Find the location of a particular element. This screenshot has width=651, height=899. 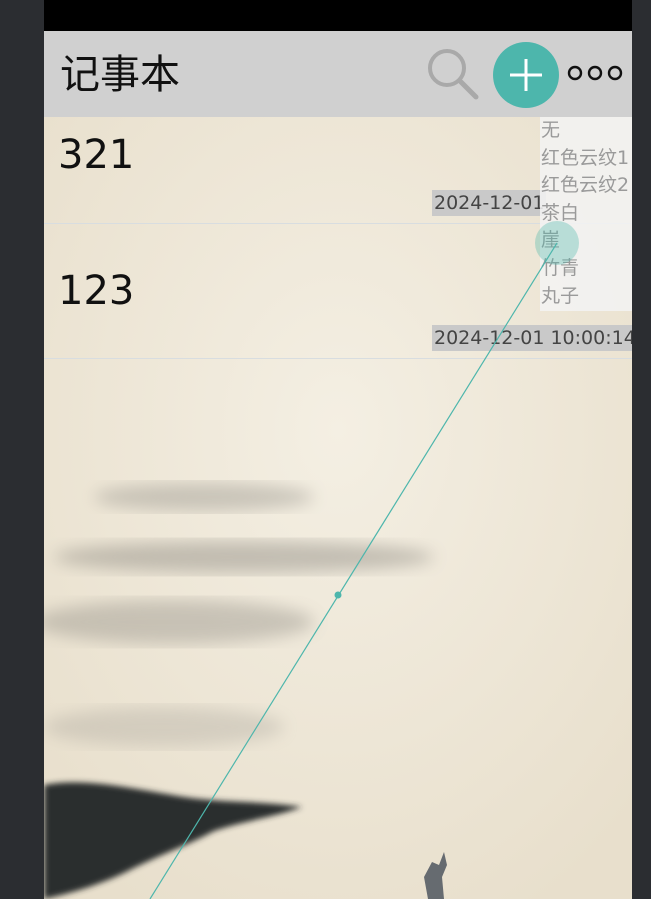

more-options-button is located at coordinates (597, 73).